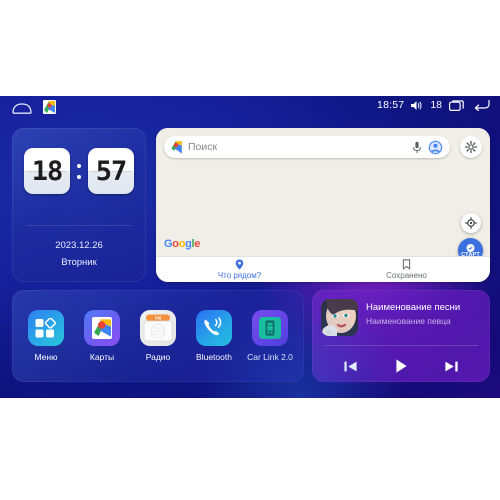 The image size is (500, 500). What do you see at coordinates (339, 317) in the screenshot?
I see `album-art` at bounding box center [339, 317].